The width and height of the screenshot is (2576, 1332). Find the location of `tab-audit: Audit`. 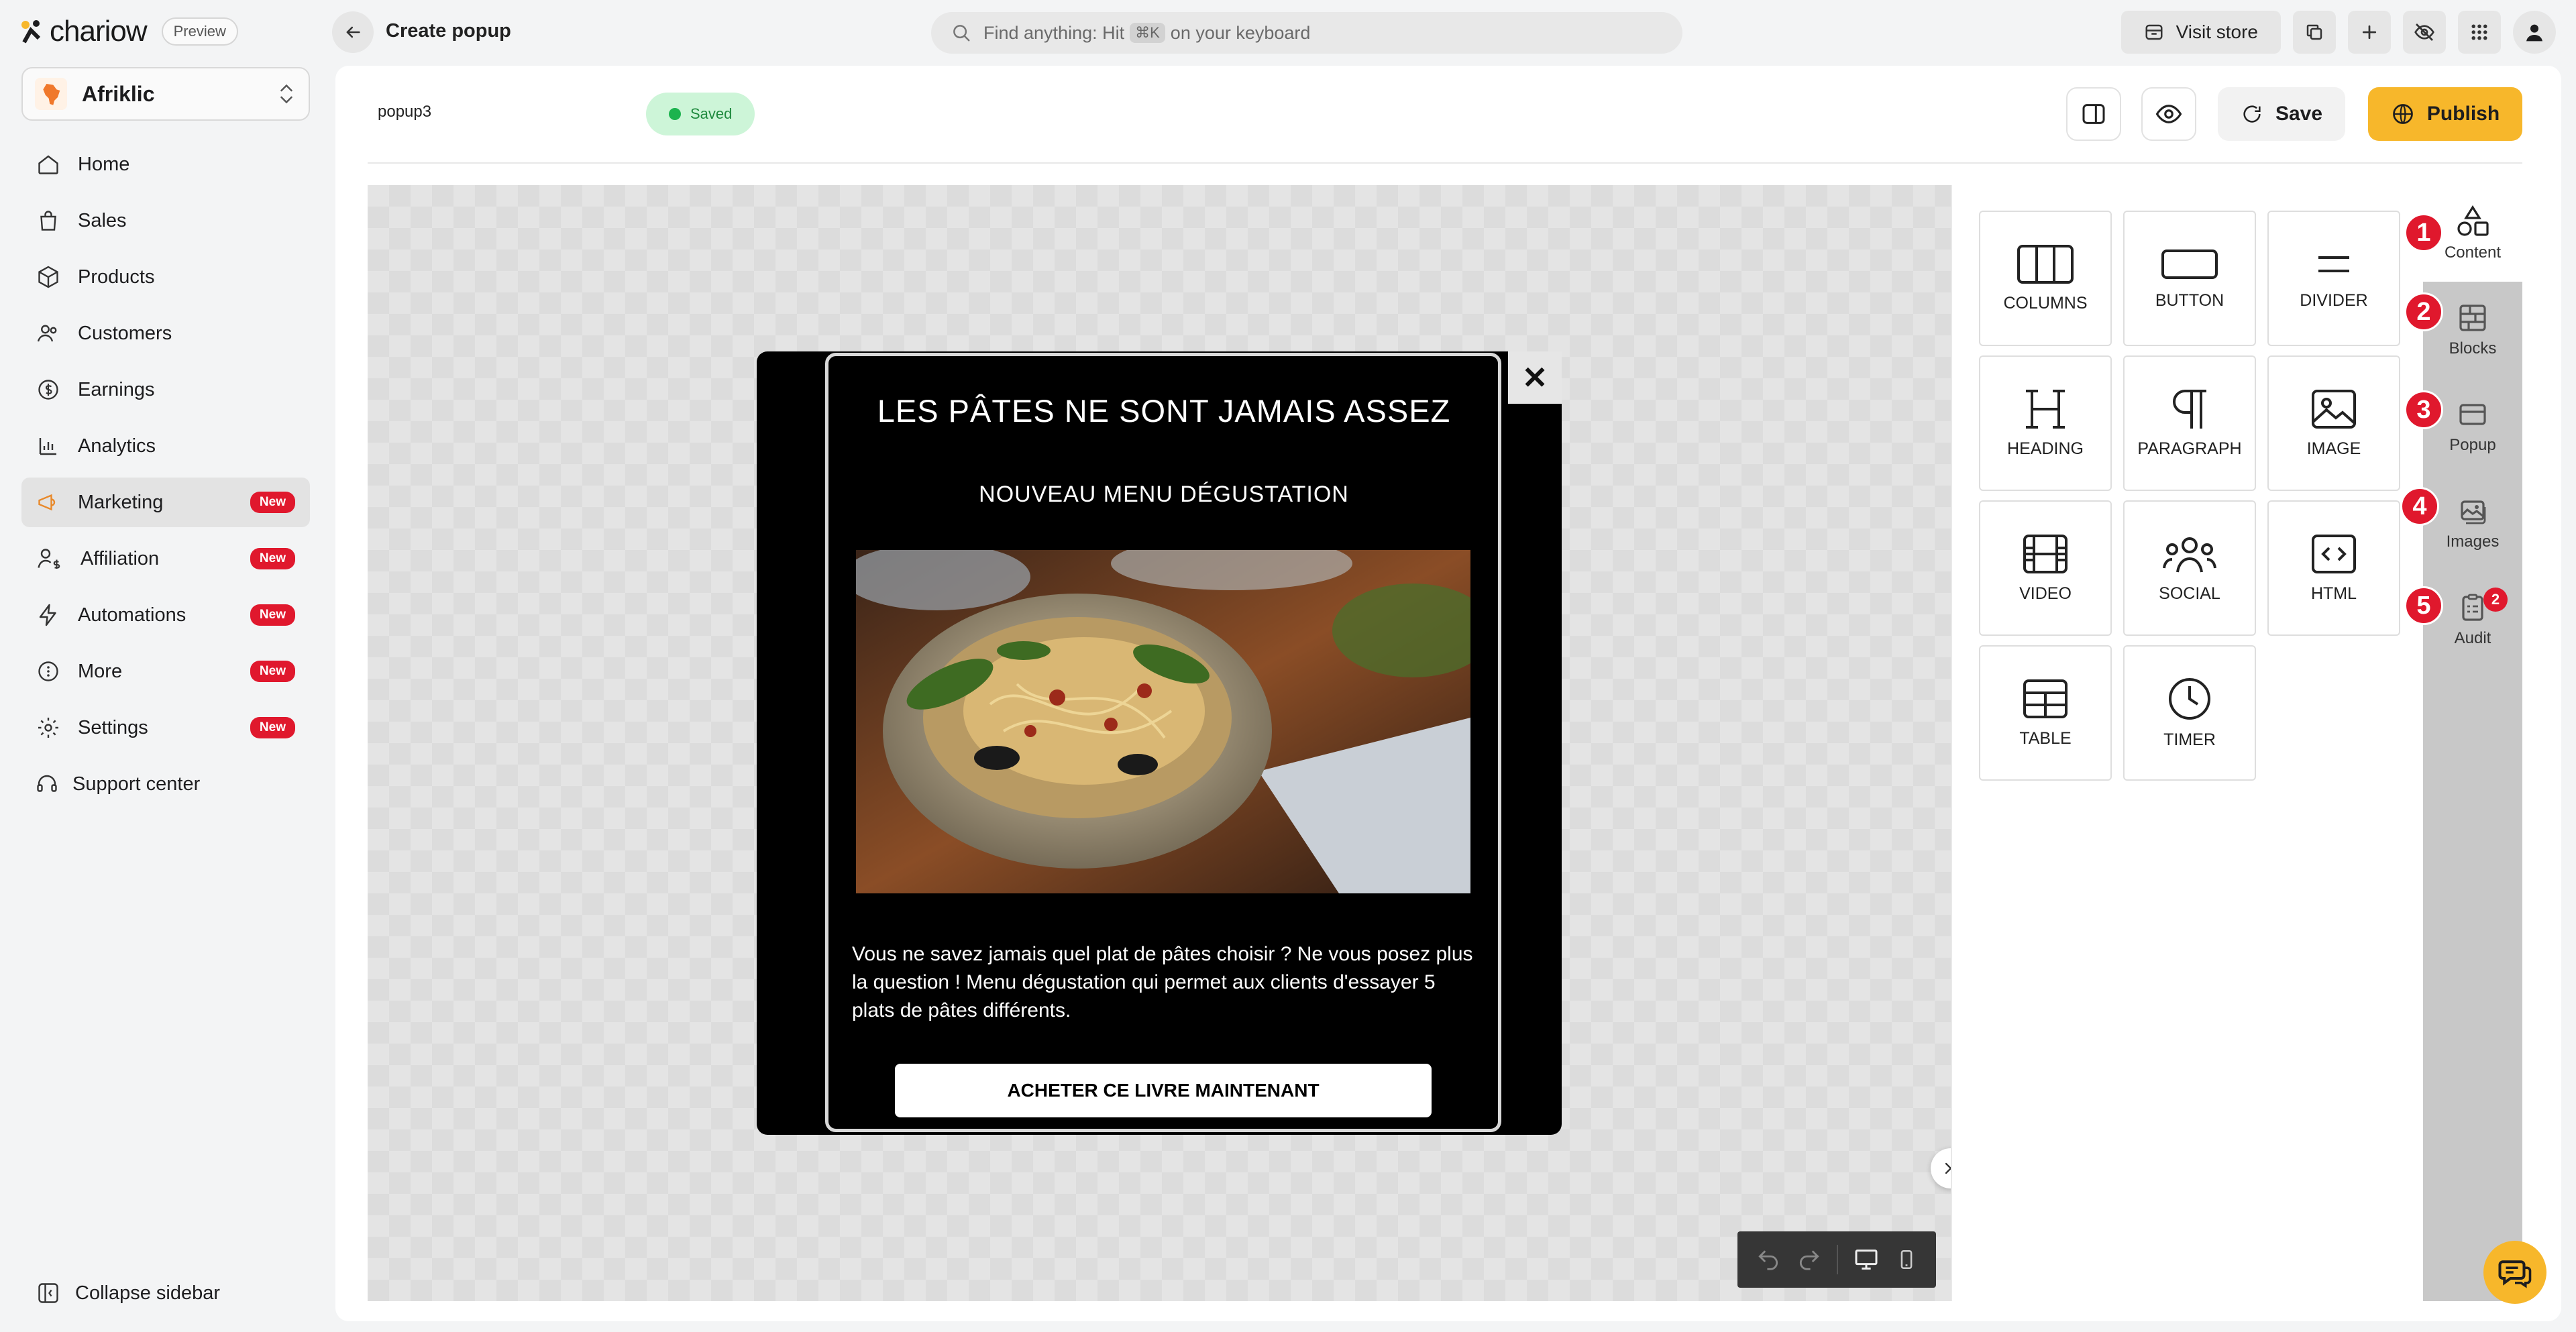

tab-audit: Audit is located at coordinates (2472, 619).